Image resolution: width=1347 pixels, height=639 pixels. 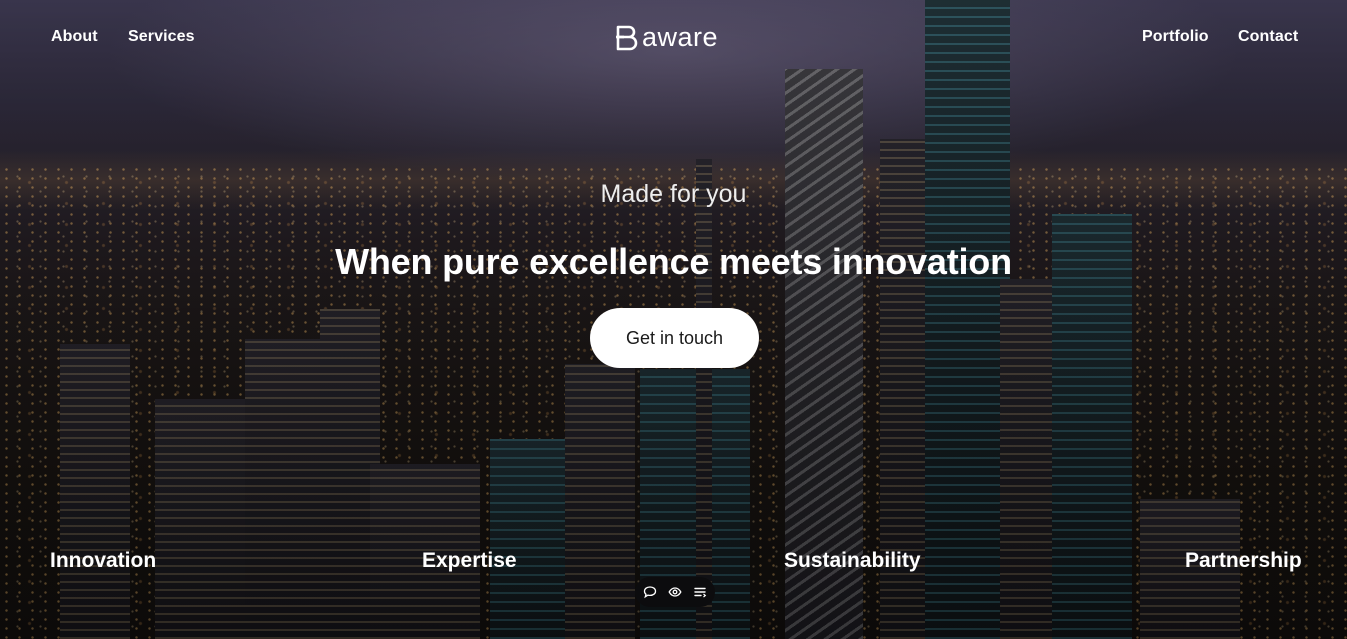 I want to click on floating-toolbar, so click(x=675, y=592).